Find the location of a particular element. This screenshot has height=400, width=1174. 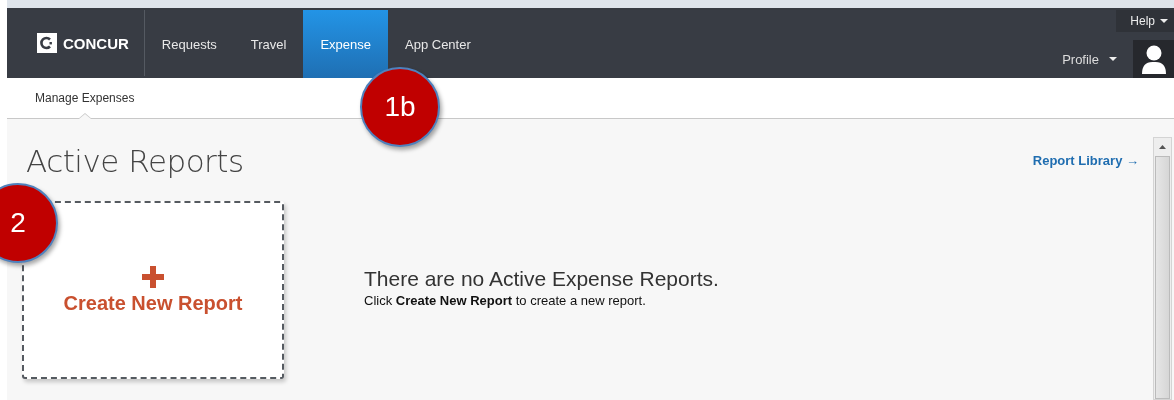

avatar-button is located at coordinates (1153, 59).